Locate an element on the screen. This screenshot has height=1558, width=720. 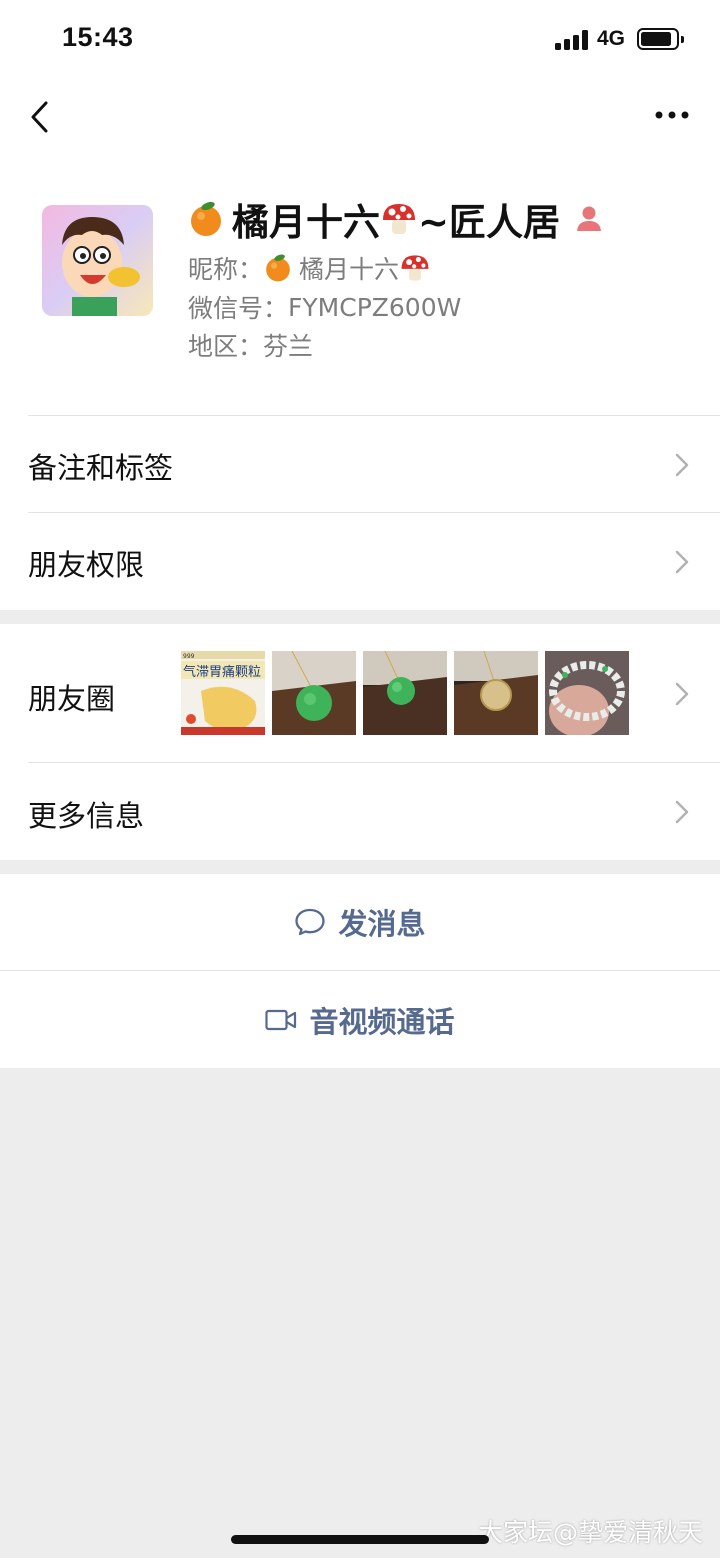
home-indicator is located at coordinates (360, 1539).